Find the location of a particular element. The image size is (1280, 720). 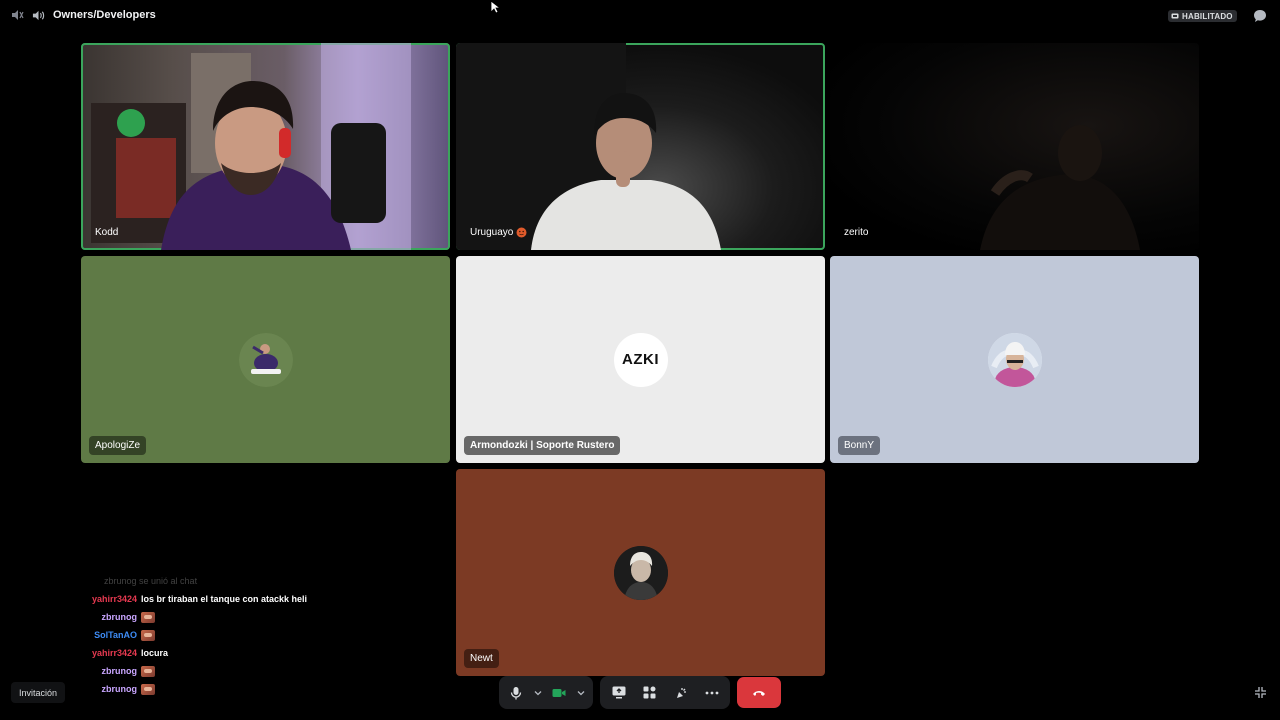

activity-badge-icon is located at coordinates (1175, 16).